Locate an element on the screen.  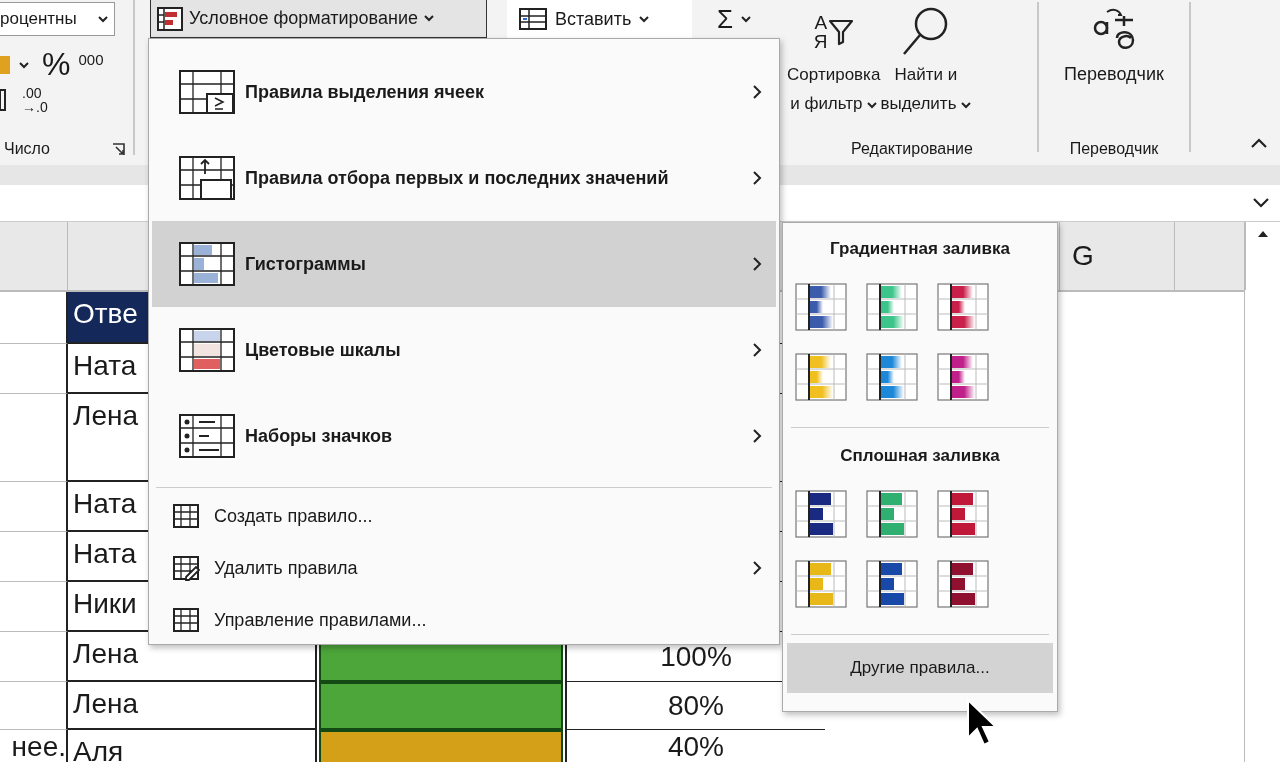
find-select-button: Найти и выделить is located at coordinates (926, 59).